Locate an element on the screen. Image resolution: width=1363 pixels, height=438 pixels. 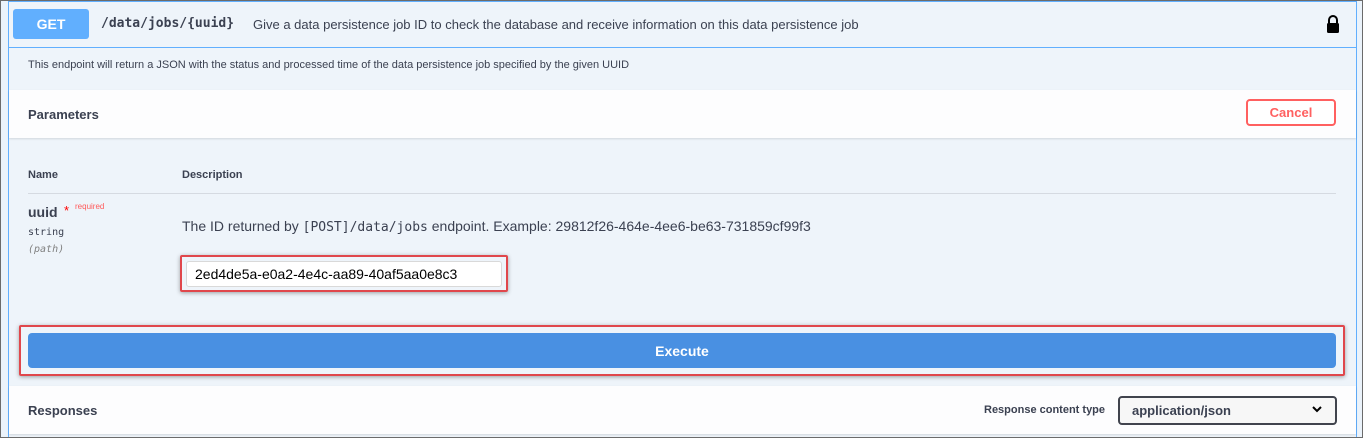
uuid-input is located at coordinates (344, 274).